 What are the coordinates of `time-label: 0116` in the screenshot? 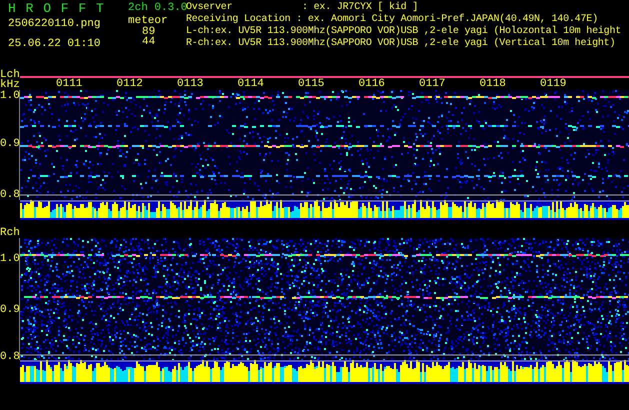 It's located at (372, 84).